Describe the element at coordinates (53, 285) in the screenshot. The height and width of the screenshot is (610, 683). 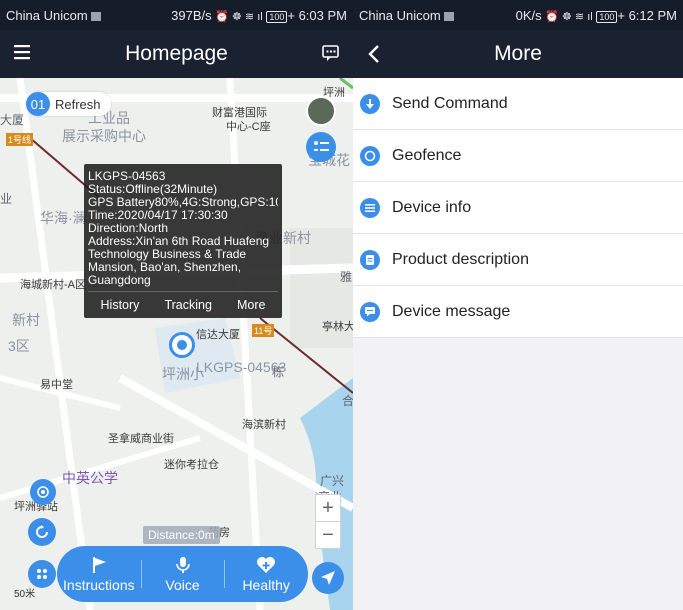
I see `map-label: 海城新村-A区` at that location.